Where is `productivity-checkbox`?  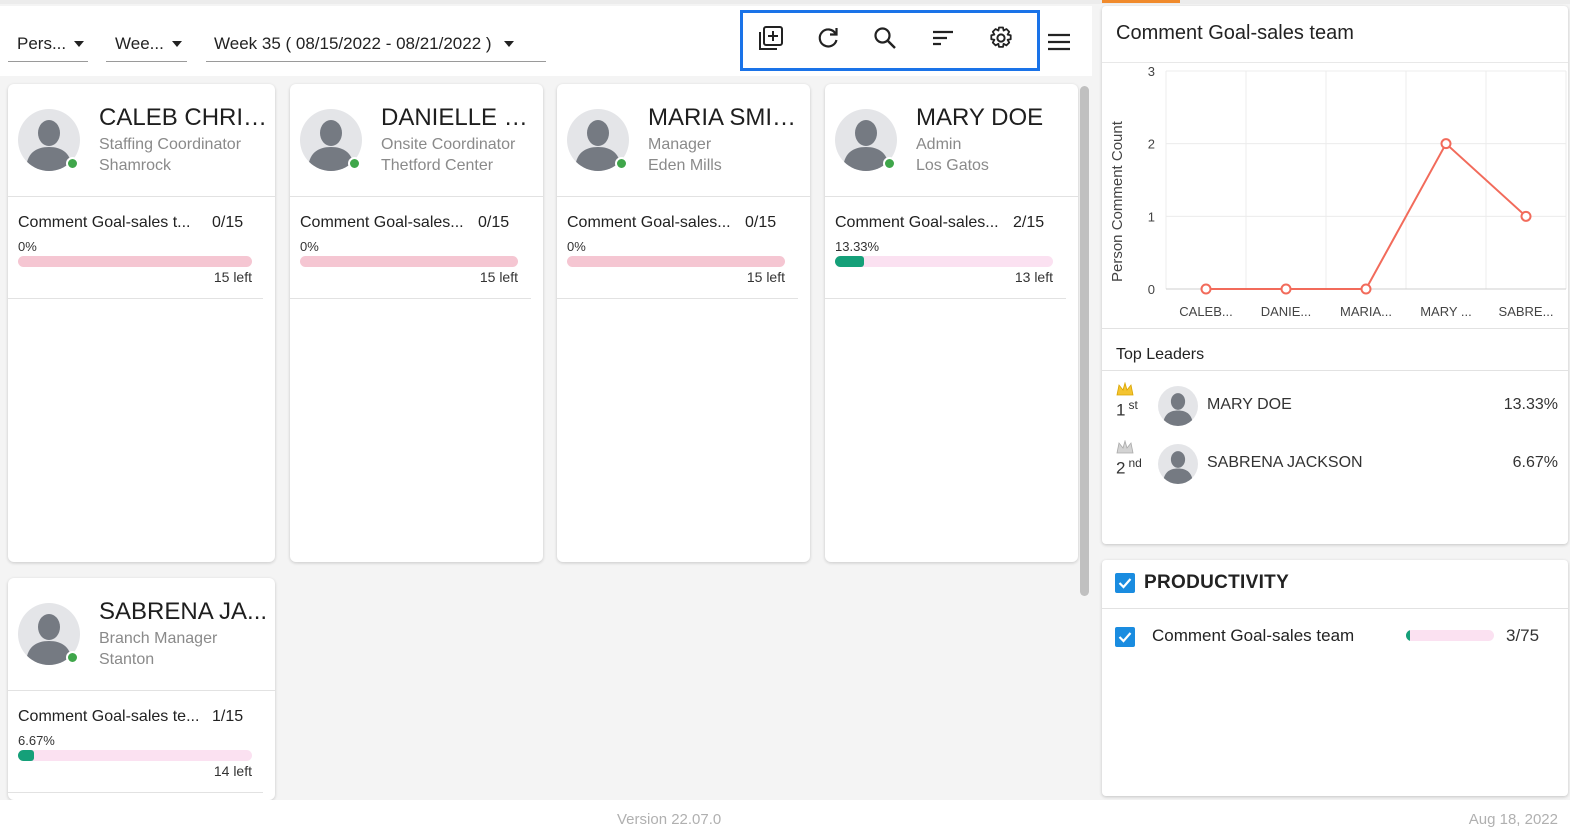 productivity-checkbox is located at coordinates (1125, 583).